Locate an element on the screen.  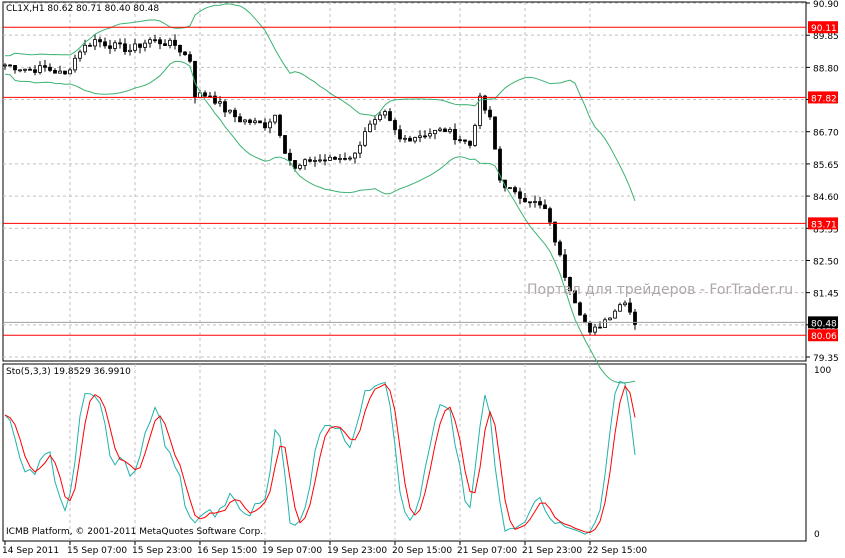
time-label: 20 Sep 15:00 is located at coordinates (422, 551).